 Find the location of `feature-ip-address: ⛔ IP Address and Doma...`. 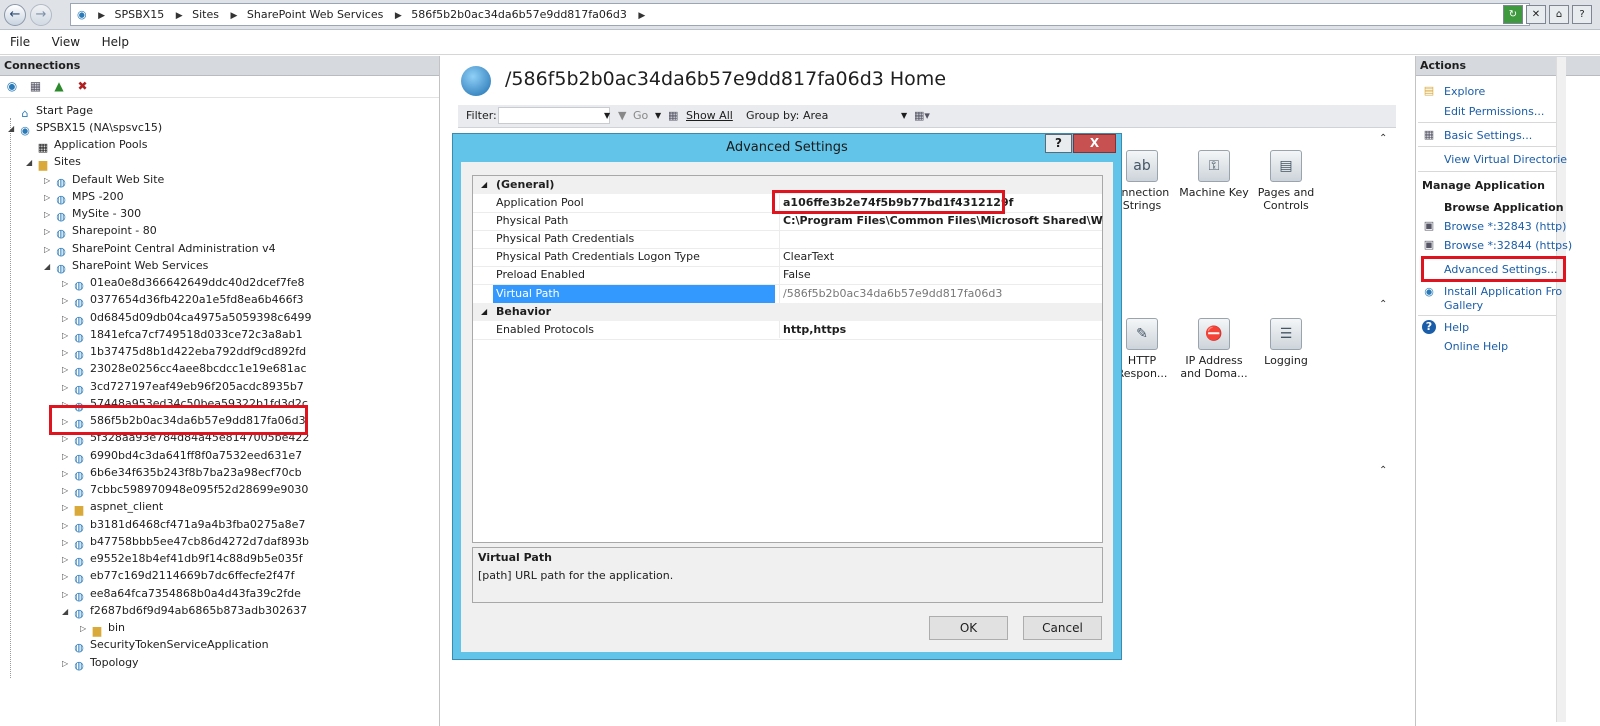

feature-ip-address: ⛔ IP Address and Doma... is located at coordinates (1214, 349).